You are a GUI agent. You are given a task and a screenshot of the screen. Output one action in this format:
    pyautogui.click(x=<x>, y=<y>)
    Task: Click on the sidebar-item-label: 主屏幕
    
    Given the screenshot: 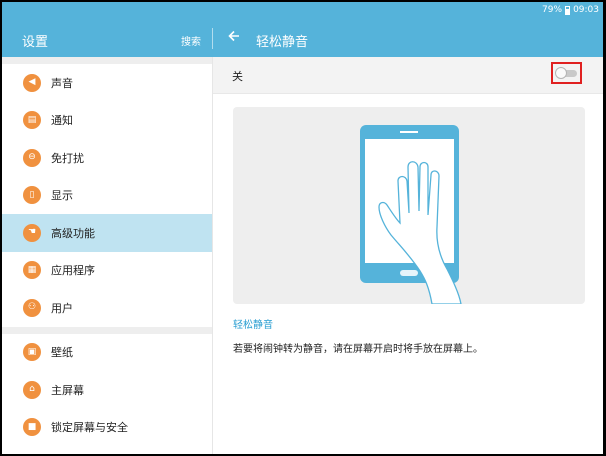 What is the action you would take?
    pyautogui.click(x=67, y=390)
    